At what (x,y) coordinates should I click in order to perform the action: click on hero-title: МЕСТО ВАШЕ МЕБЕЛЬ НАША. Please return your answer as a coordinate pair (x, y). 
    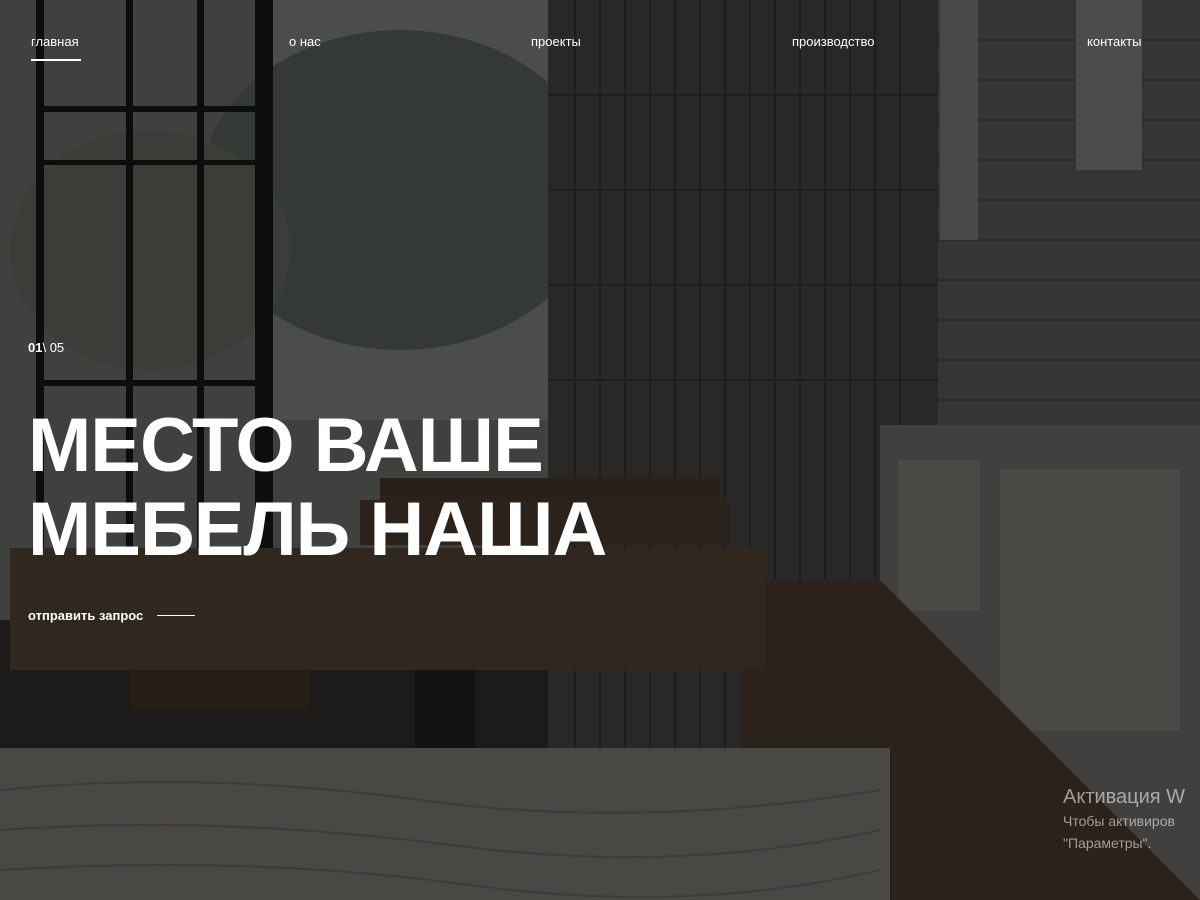
    Looking at the image, I should click on (428, 488).